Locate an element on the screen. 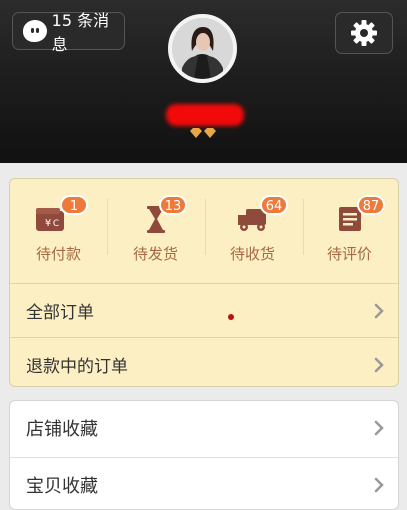  status-awaiting-review: 87 待评价 is located at coordinates (349, 232).